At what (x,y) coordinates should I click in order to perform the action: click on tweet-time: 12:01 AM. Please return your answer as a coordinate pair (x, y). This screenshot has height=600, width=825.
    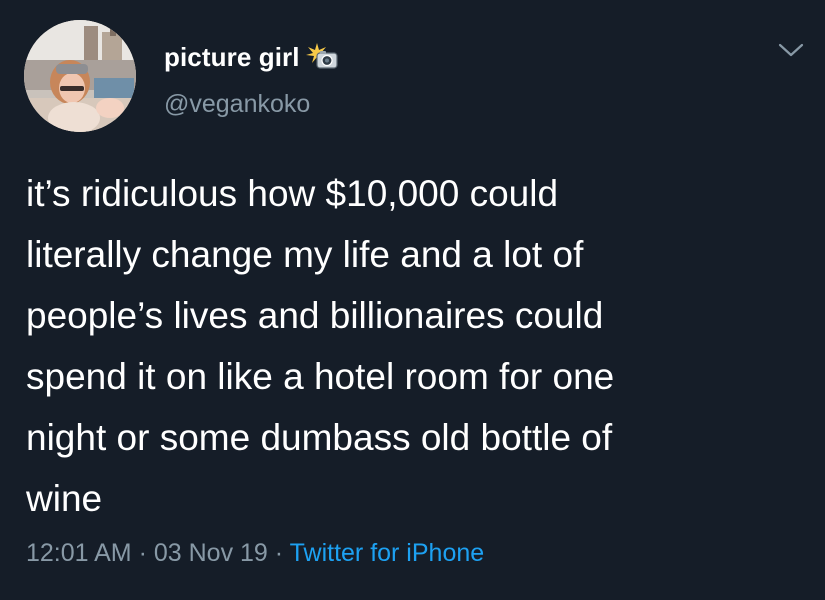
    Looking at the image, I should click on (79, 553).